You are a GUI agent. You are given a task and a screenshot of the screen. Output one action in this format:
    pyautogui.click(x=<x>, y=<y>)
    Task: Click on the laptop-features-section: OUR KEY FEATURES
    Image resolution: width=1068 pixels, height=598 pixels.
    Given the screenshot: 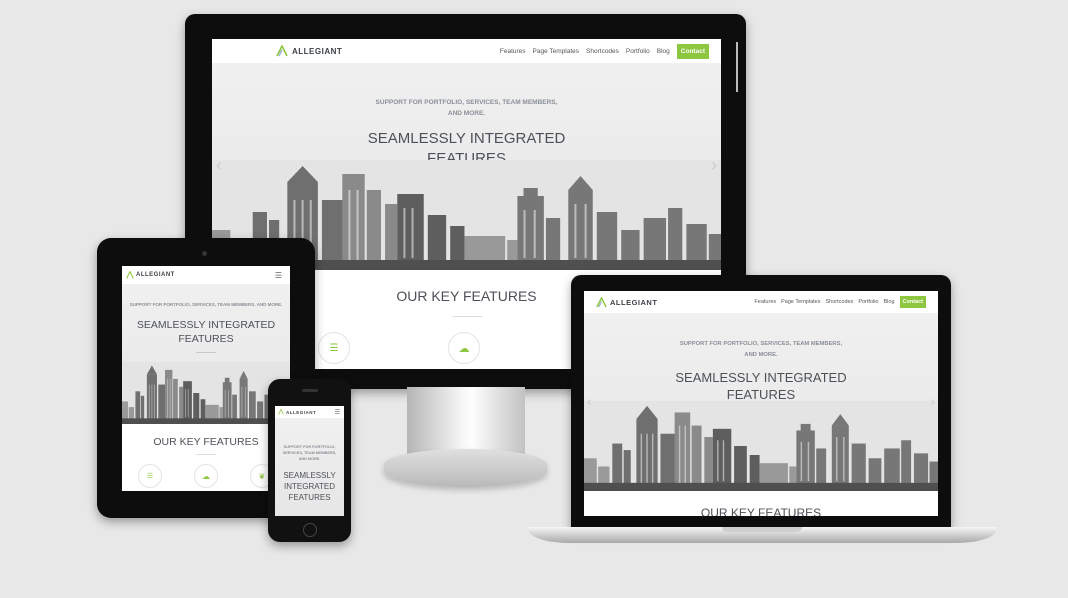 What is the action you would take?
    pyautogui.click(x=761, y=503)
    